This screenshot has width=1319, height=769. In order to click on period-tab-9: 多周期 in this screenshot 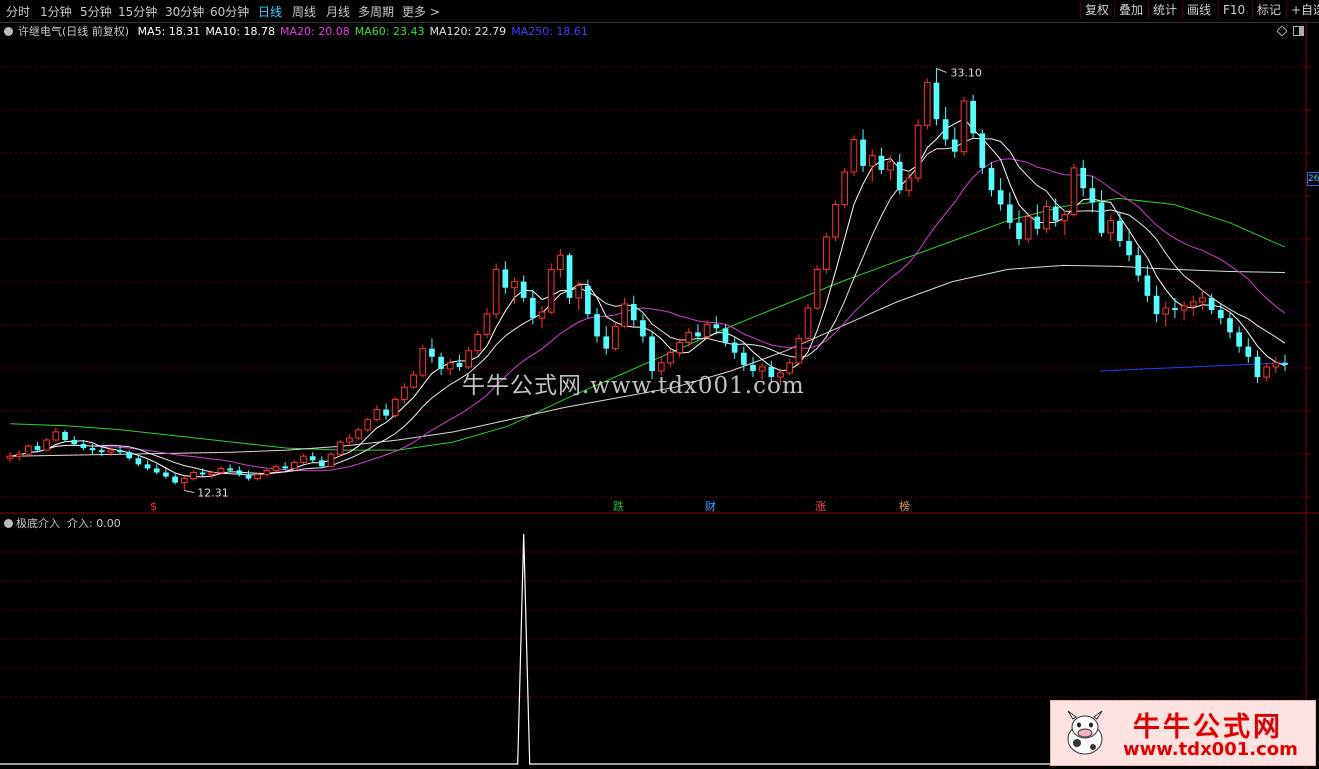, I will do `click(376, 11)`.